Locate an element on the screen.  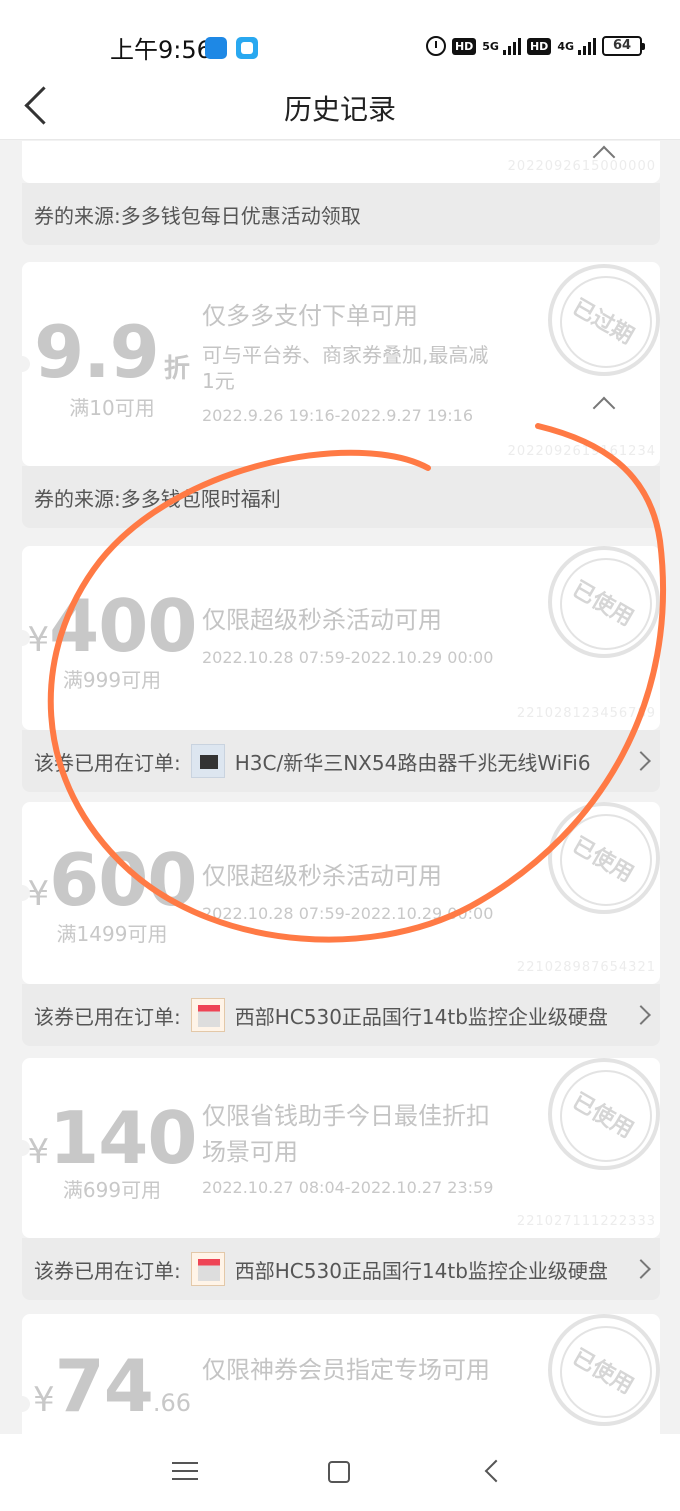
home-icon is located at coordinates (339, 1472).